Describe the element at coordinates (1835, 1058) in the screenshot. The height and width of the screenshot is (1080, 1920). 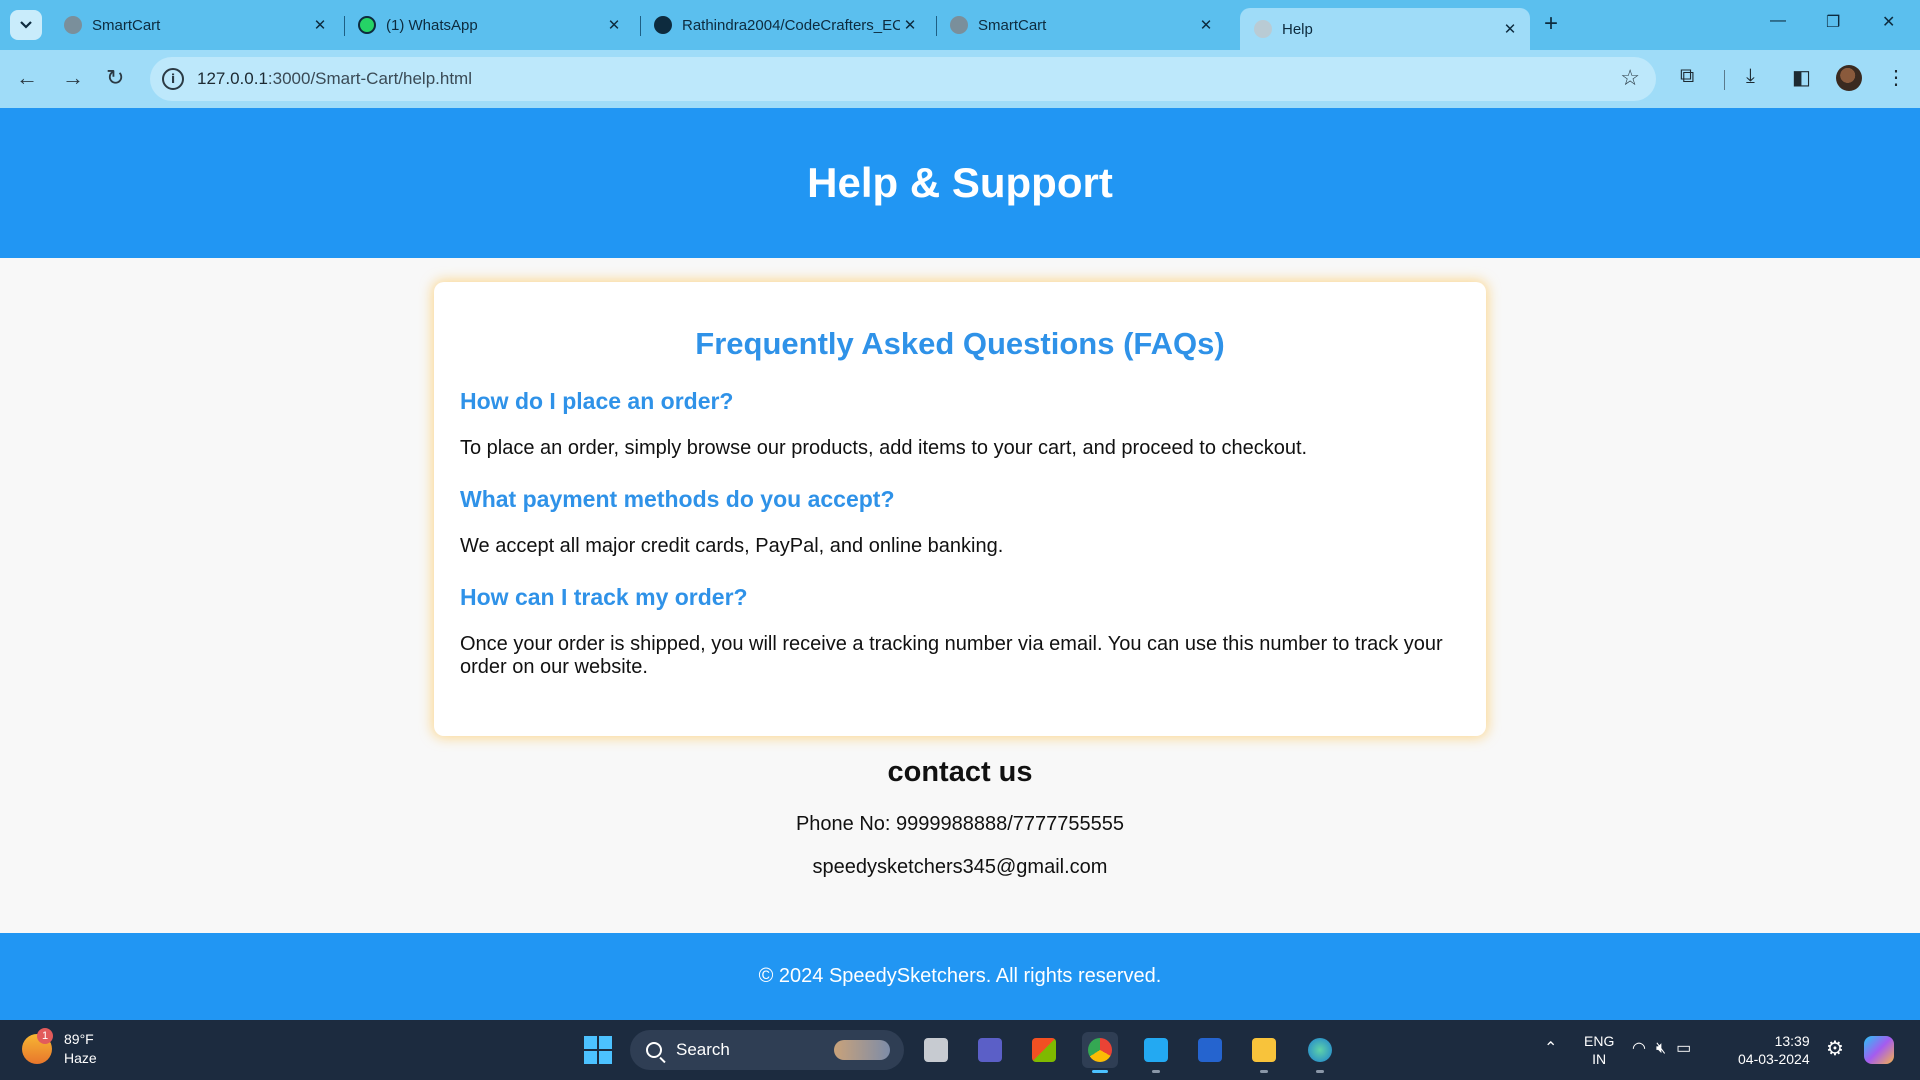
I see `settings-gear-icon: ⚙` at that location.